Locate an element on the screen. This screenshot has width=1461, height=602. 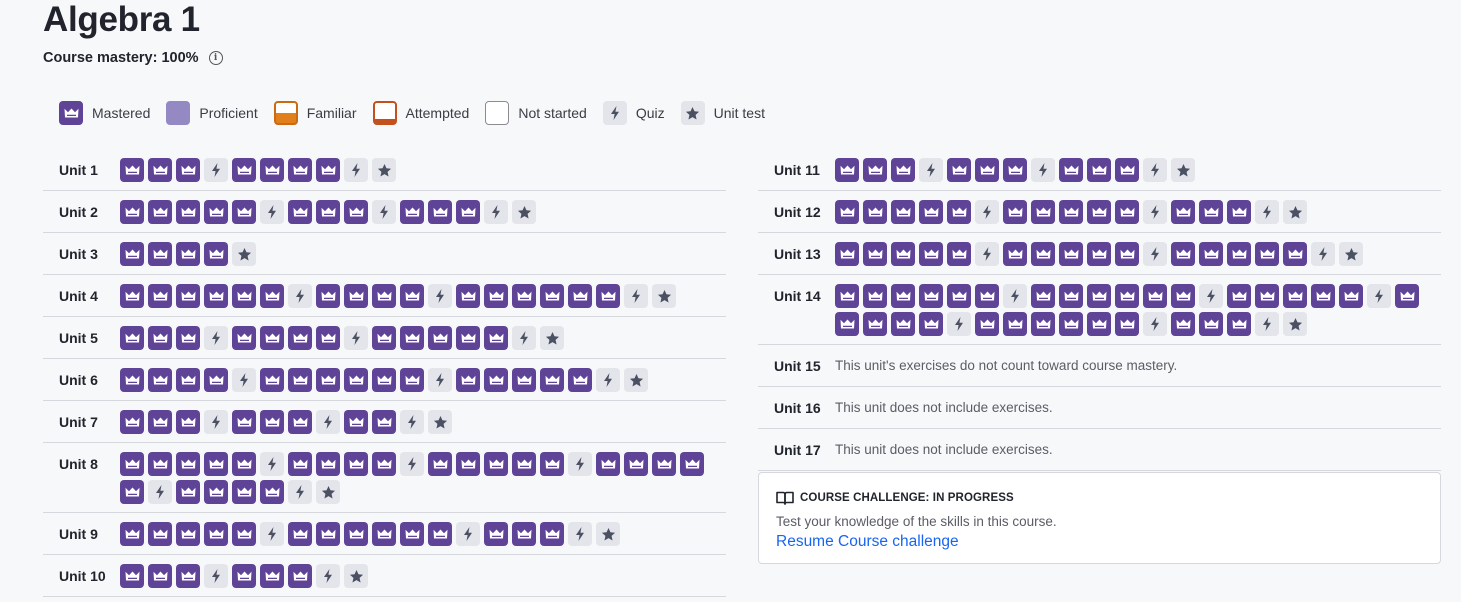
unit-label: Unit 11 is located at coordinates (804, 170).